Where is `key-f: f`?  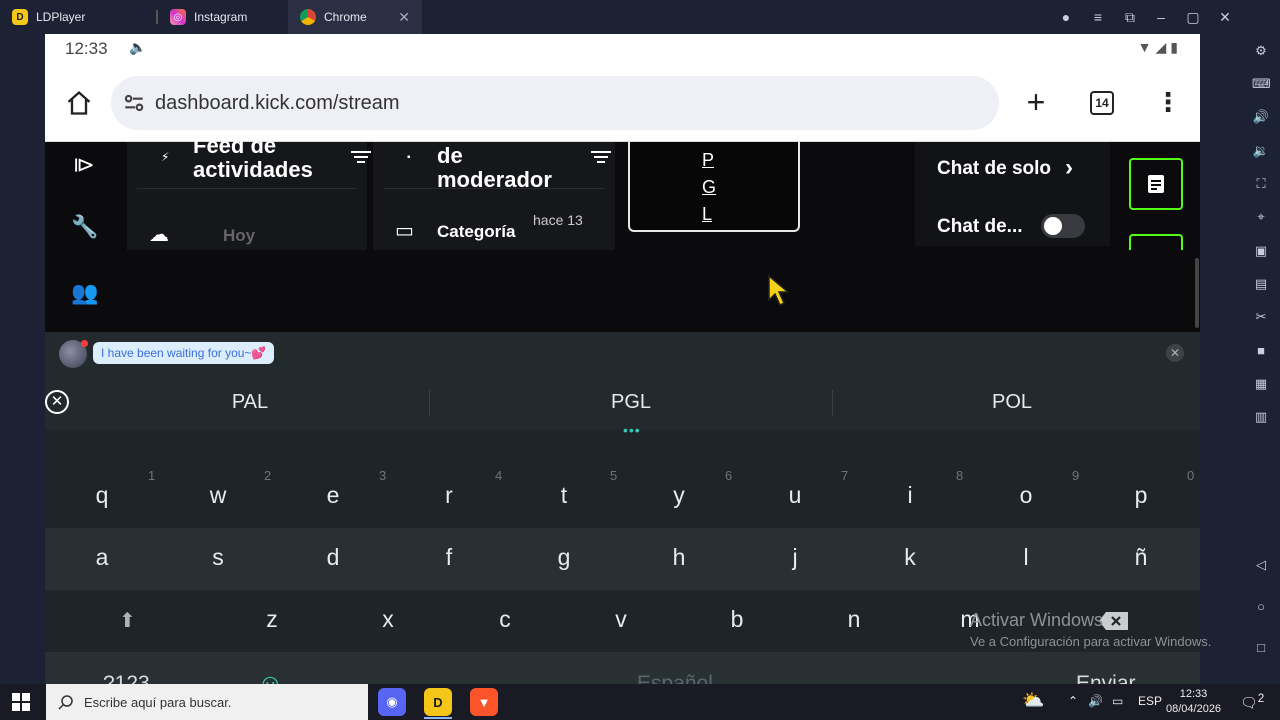 key-f: f is located at coordinates (449, 557).